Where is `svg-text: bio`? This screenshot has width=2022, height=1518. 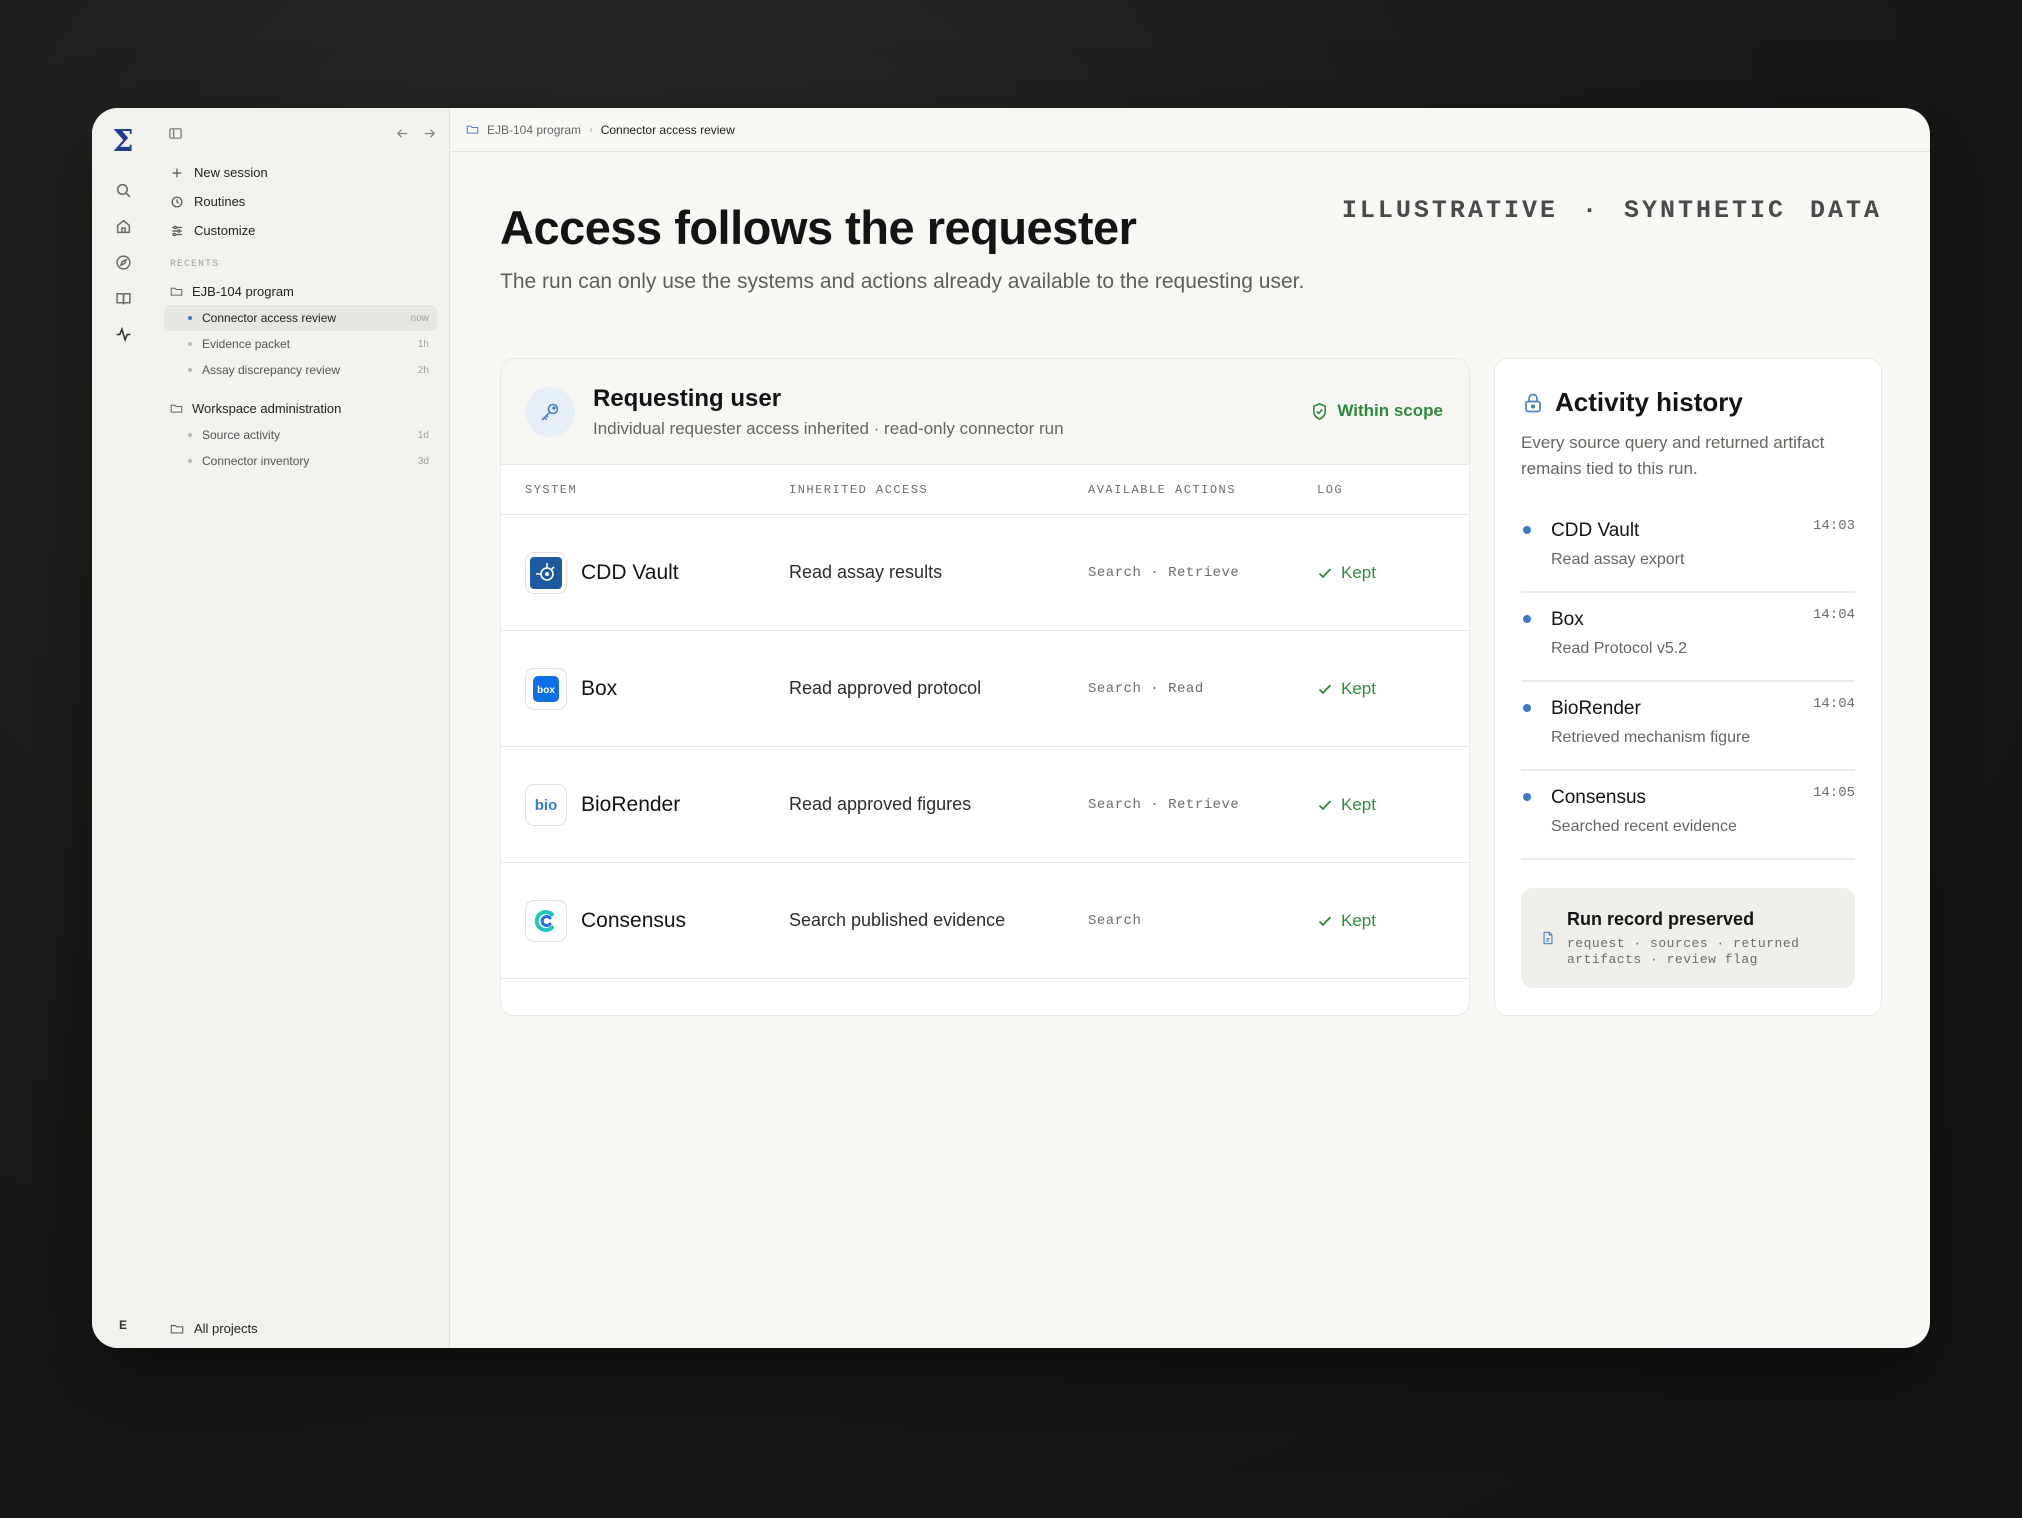
svg-text: bio is located at coordinates (546, 805).